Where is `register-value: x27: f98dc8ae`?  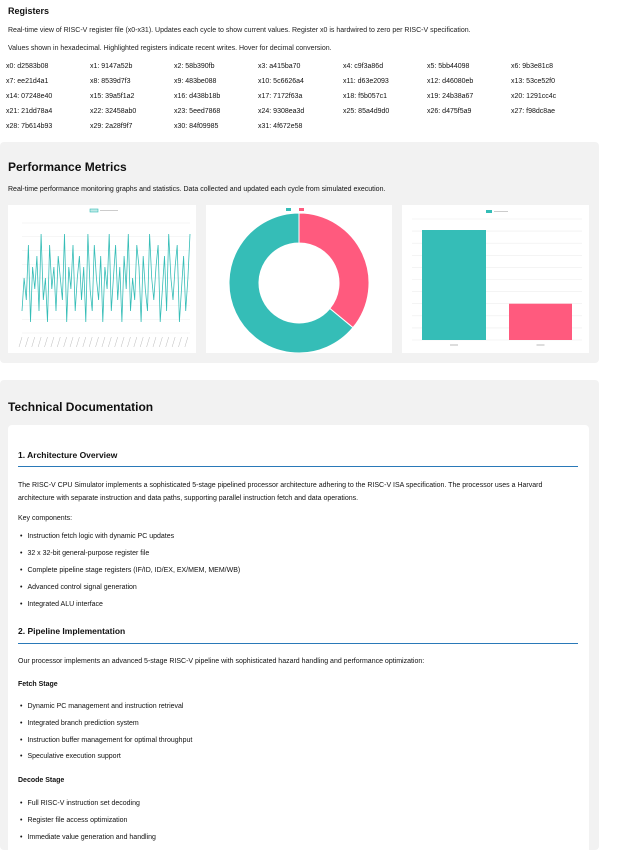 register-value: x27: f98dc8ae is located at coordinates (533, 111).